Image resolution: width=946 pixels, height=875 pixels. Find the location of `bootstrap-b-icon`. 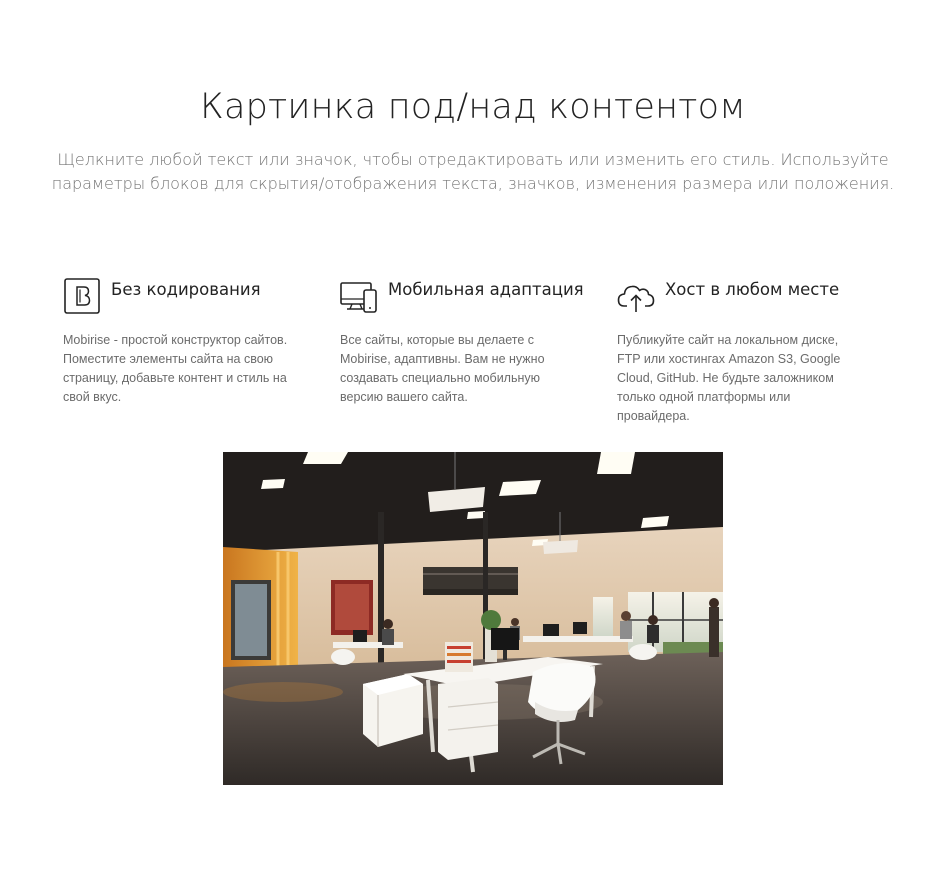

bootstrap-b-icon is located at coordinates (82, 296).